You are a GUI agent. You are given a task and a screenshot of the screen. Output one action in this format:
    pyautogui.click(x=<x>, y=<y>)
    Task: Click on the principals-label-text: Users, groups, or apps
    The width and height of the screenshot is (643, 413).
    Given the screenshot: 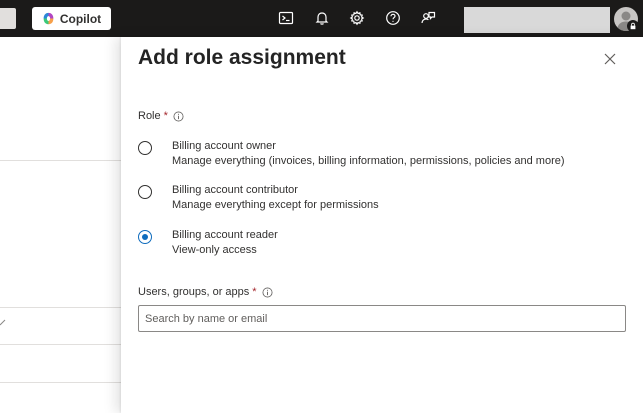 What is the action you would take?
    pyautogui.click(x=194, y=292)
    